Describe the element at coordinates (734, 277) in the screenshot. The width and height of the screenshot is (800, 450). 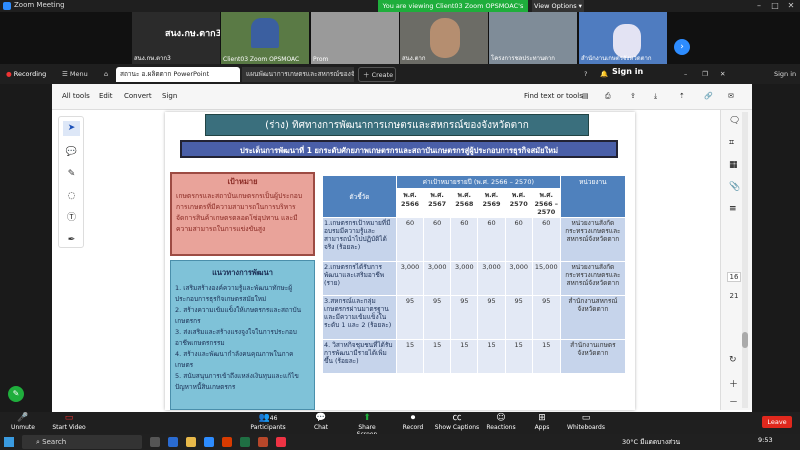
I see `page-number: 16` at that location.